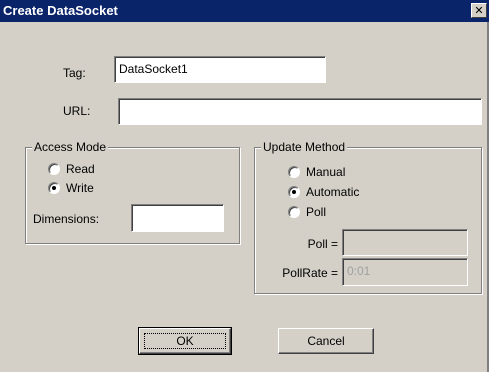  What do you see at coordinates (177, 218) in the screenshot?
I see `dimensions-input` at bounding box center [177, 218].